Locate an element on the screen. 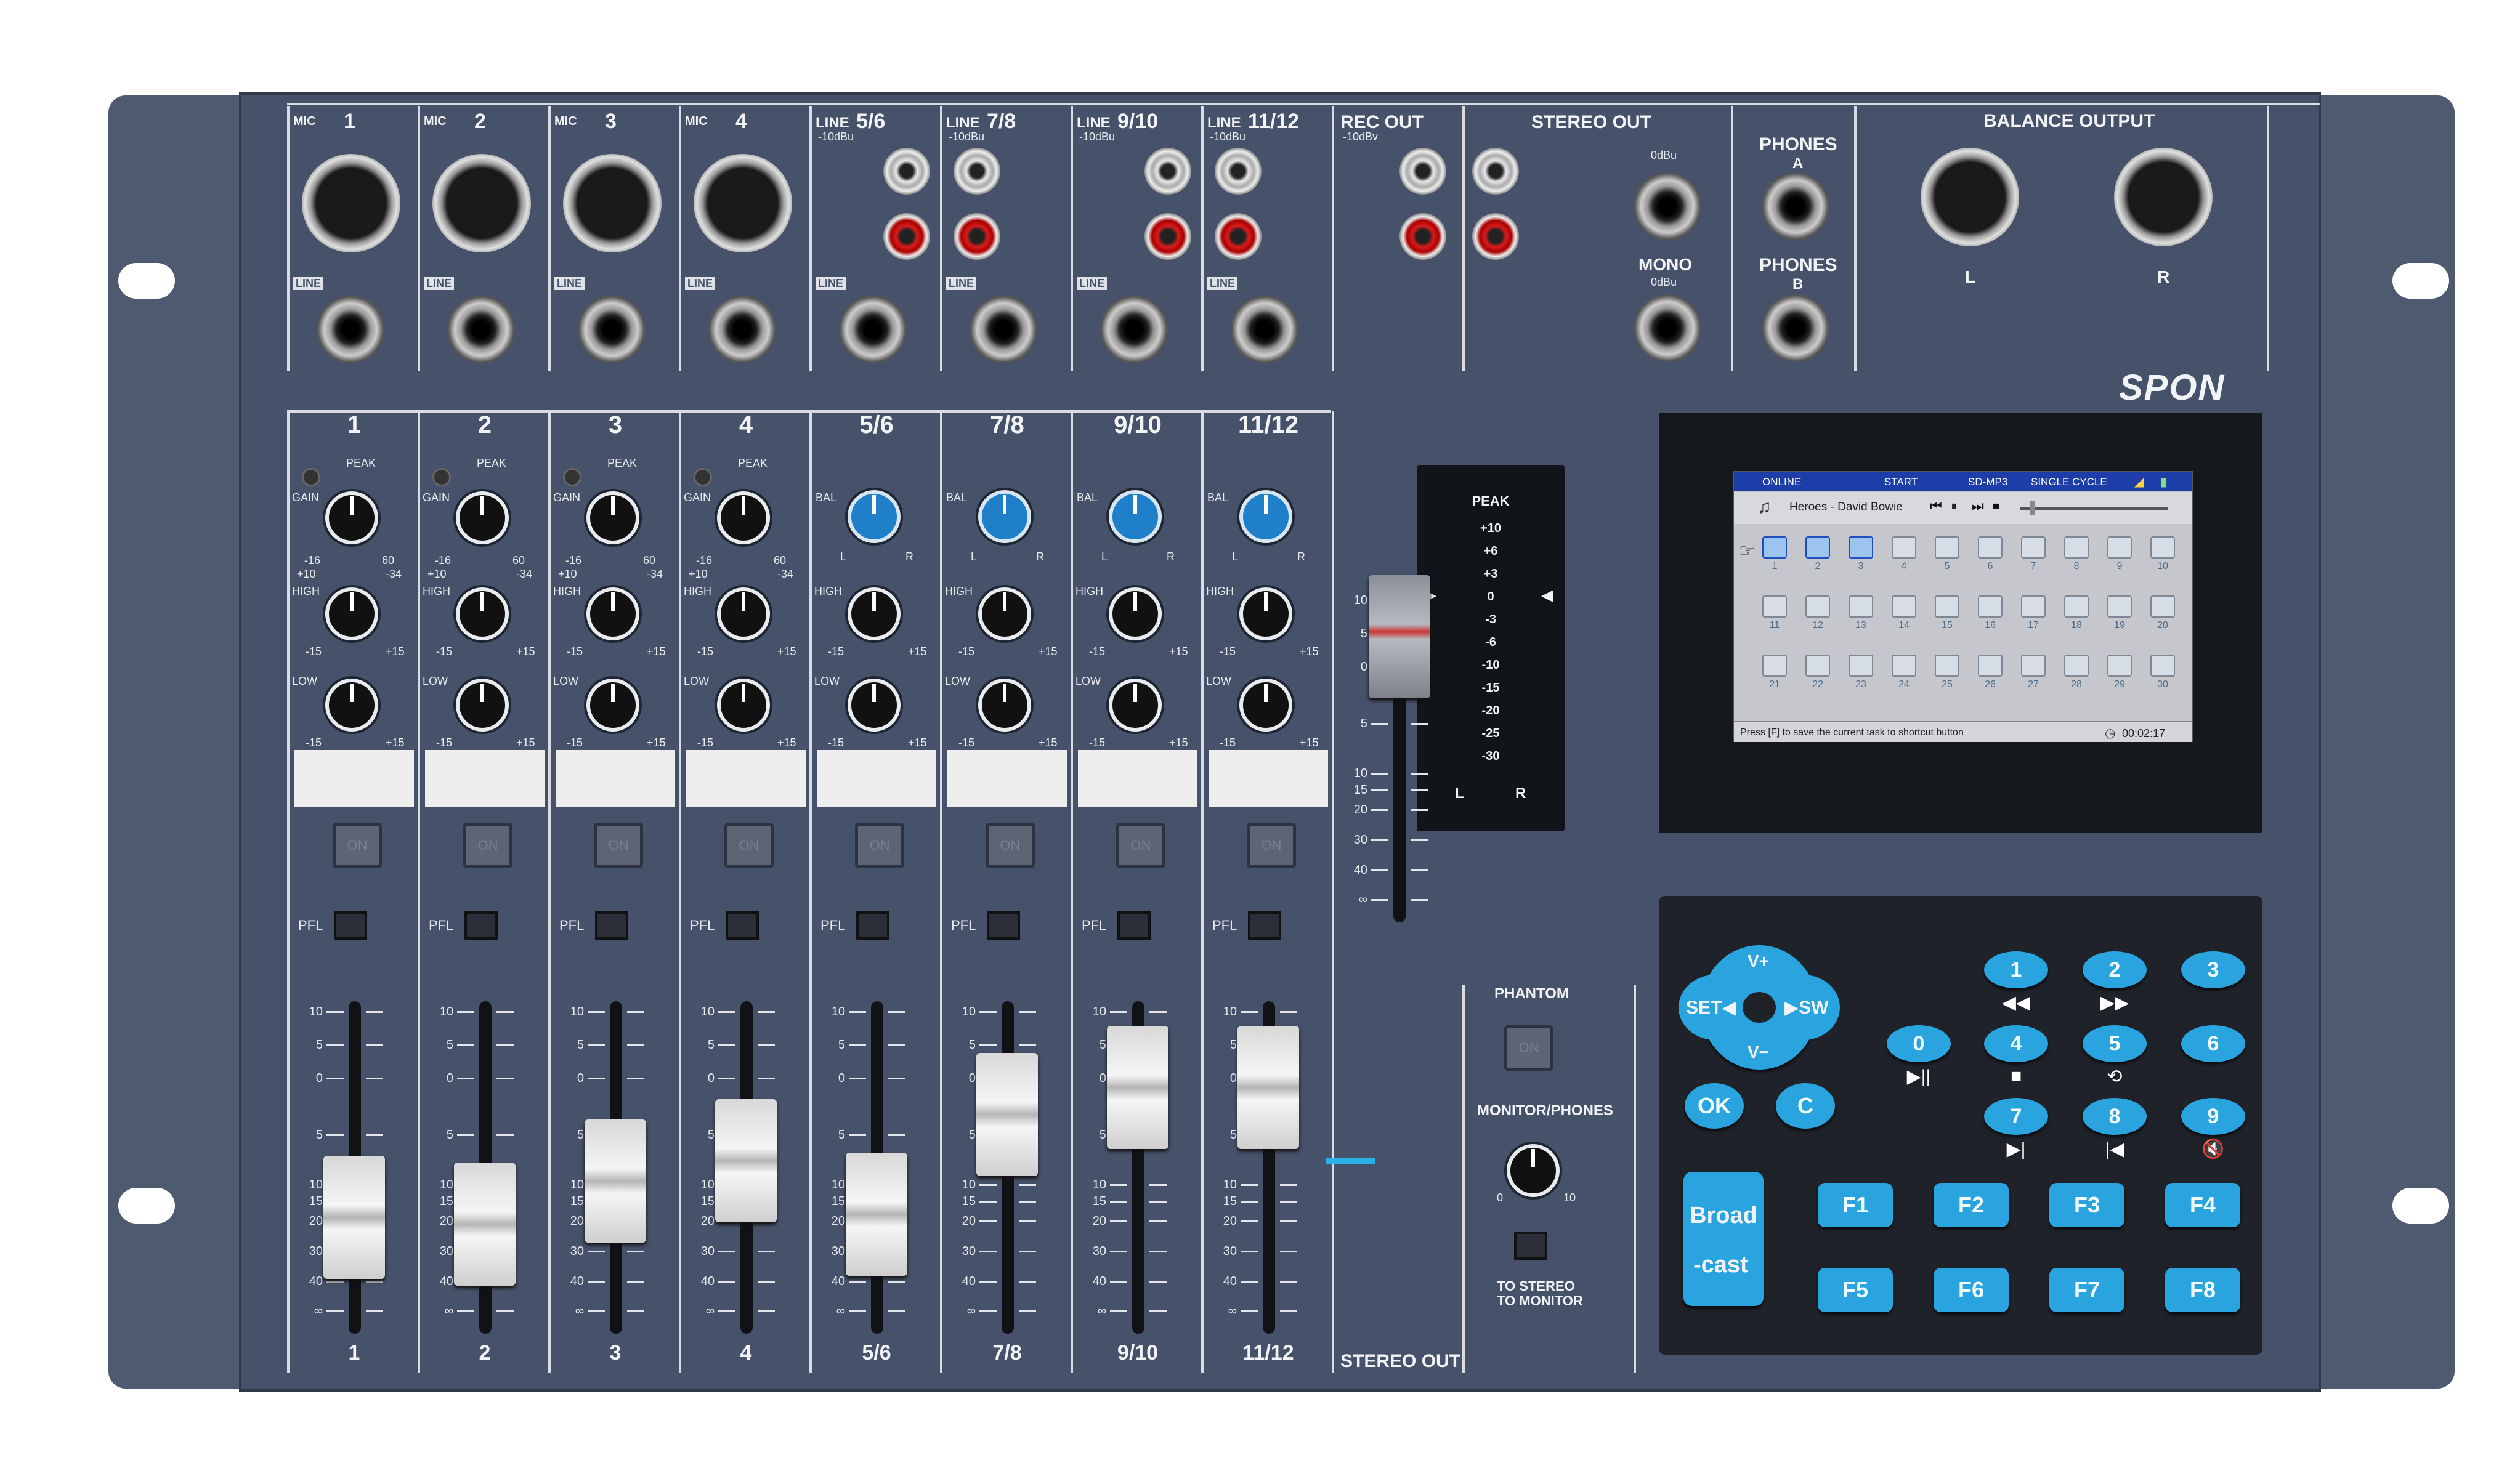  dpad: V+ V− SET◀ ▶SW is located at coordinates (1759, 1007).